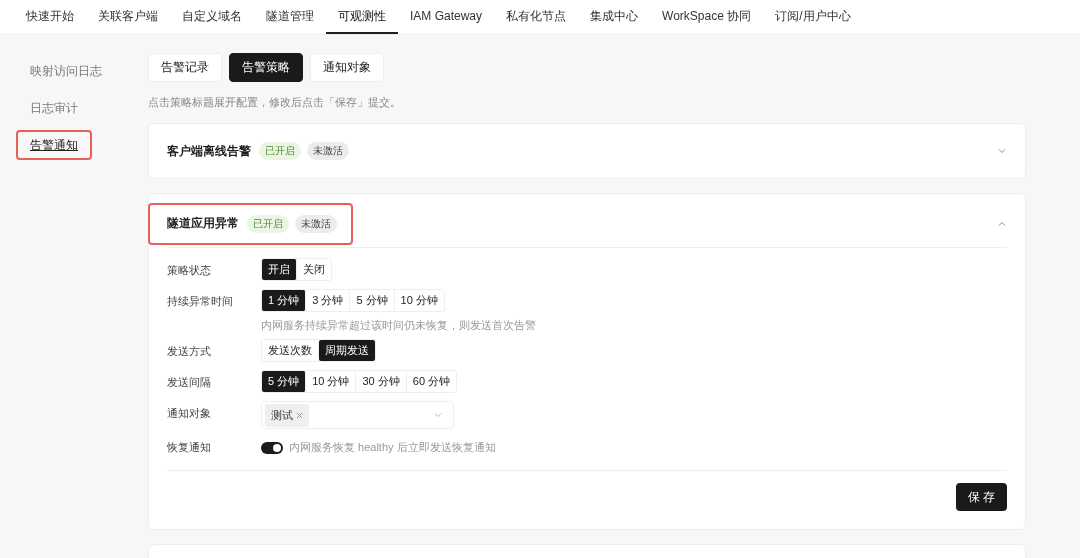 The width and height of the screenshot is (1080, 558). I want to click on toggle-switch, so click(272, 447).